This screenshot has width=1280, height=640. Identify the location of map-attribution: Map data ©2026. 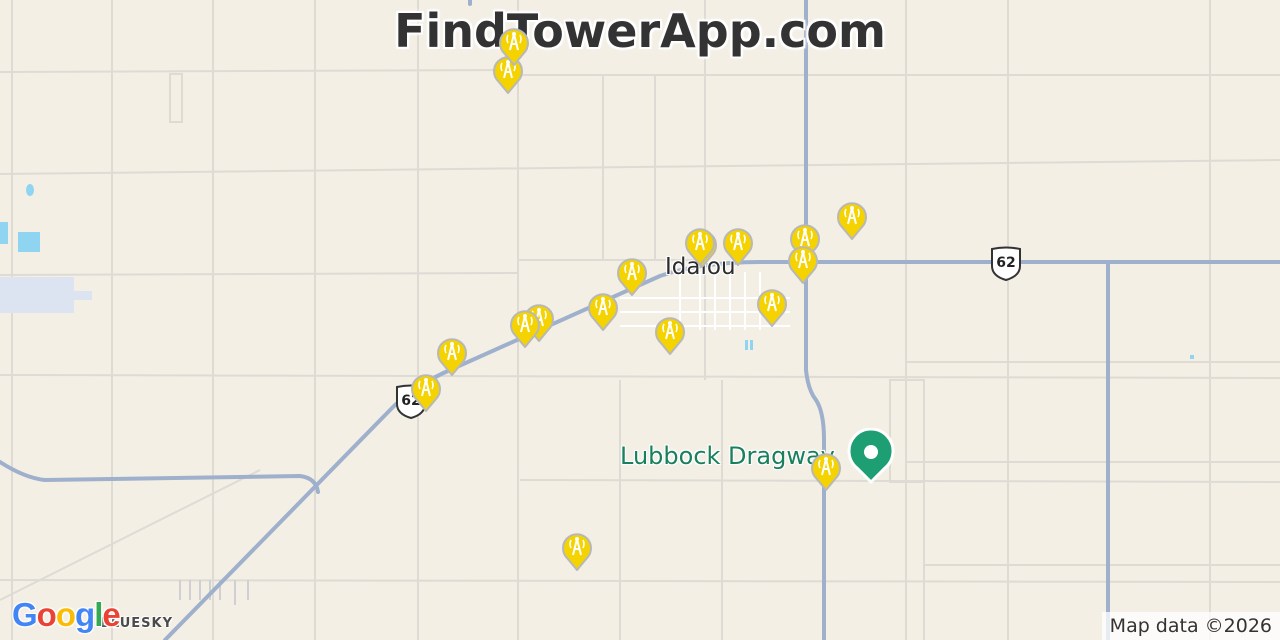
(1190, 626).